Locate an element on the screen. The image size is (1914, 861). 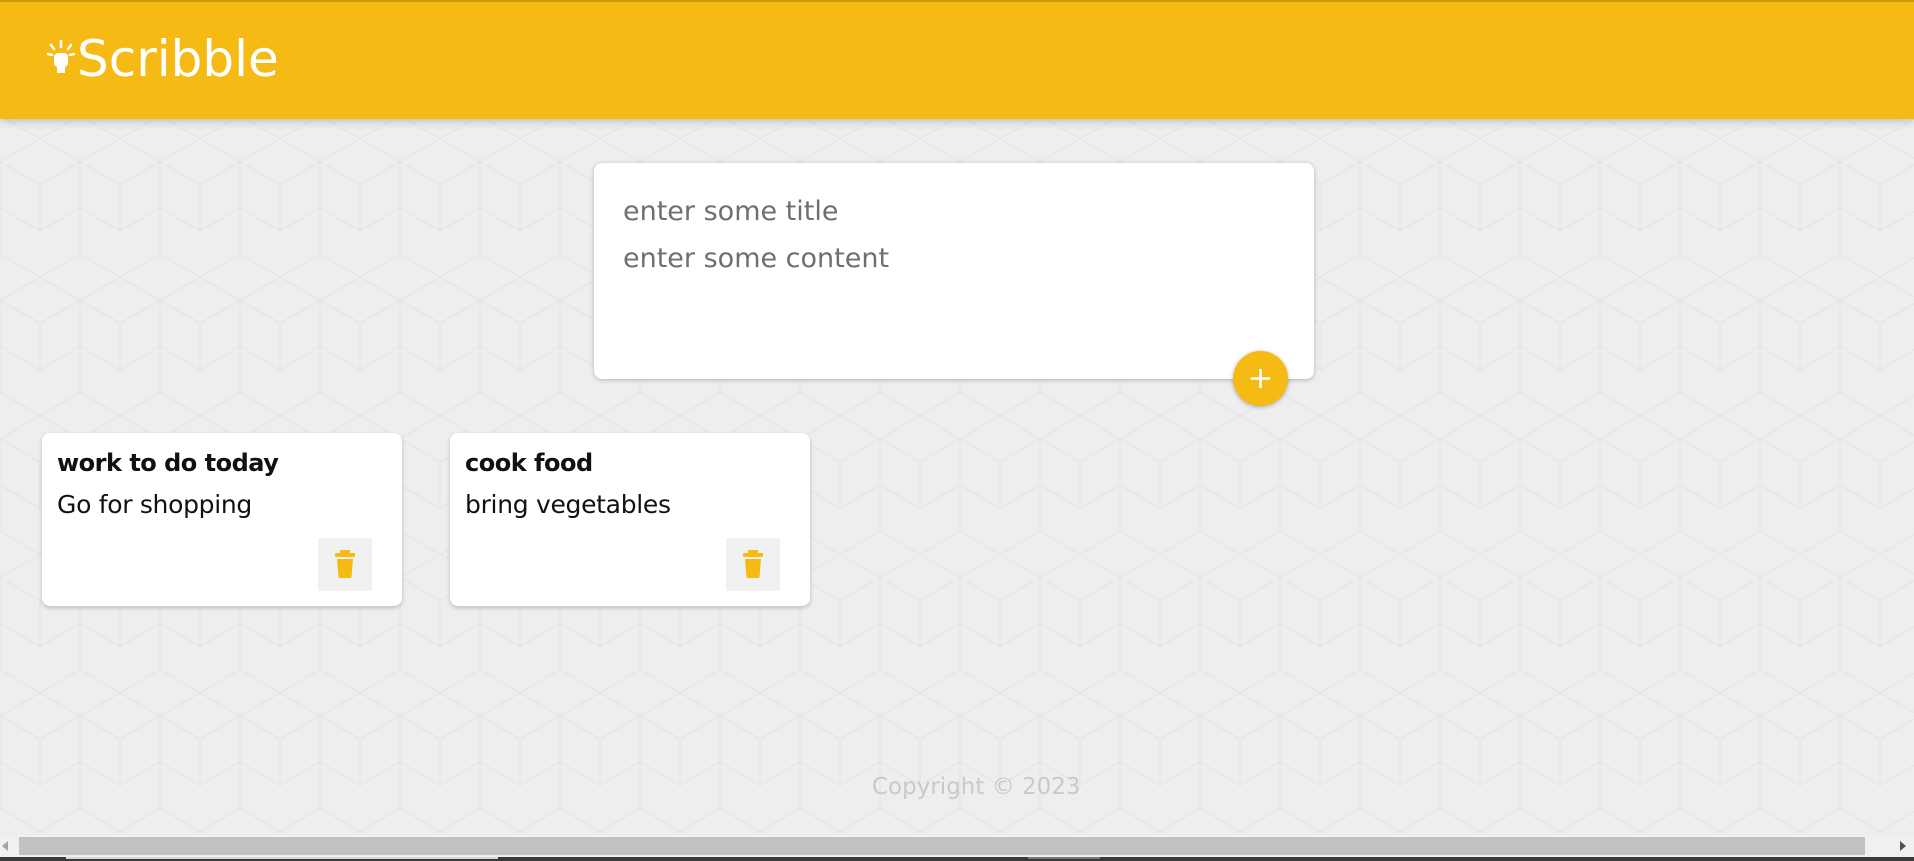
scroll-left-icon is located at coordinates (5, 846).